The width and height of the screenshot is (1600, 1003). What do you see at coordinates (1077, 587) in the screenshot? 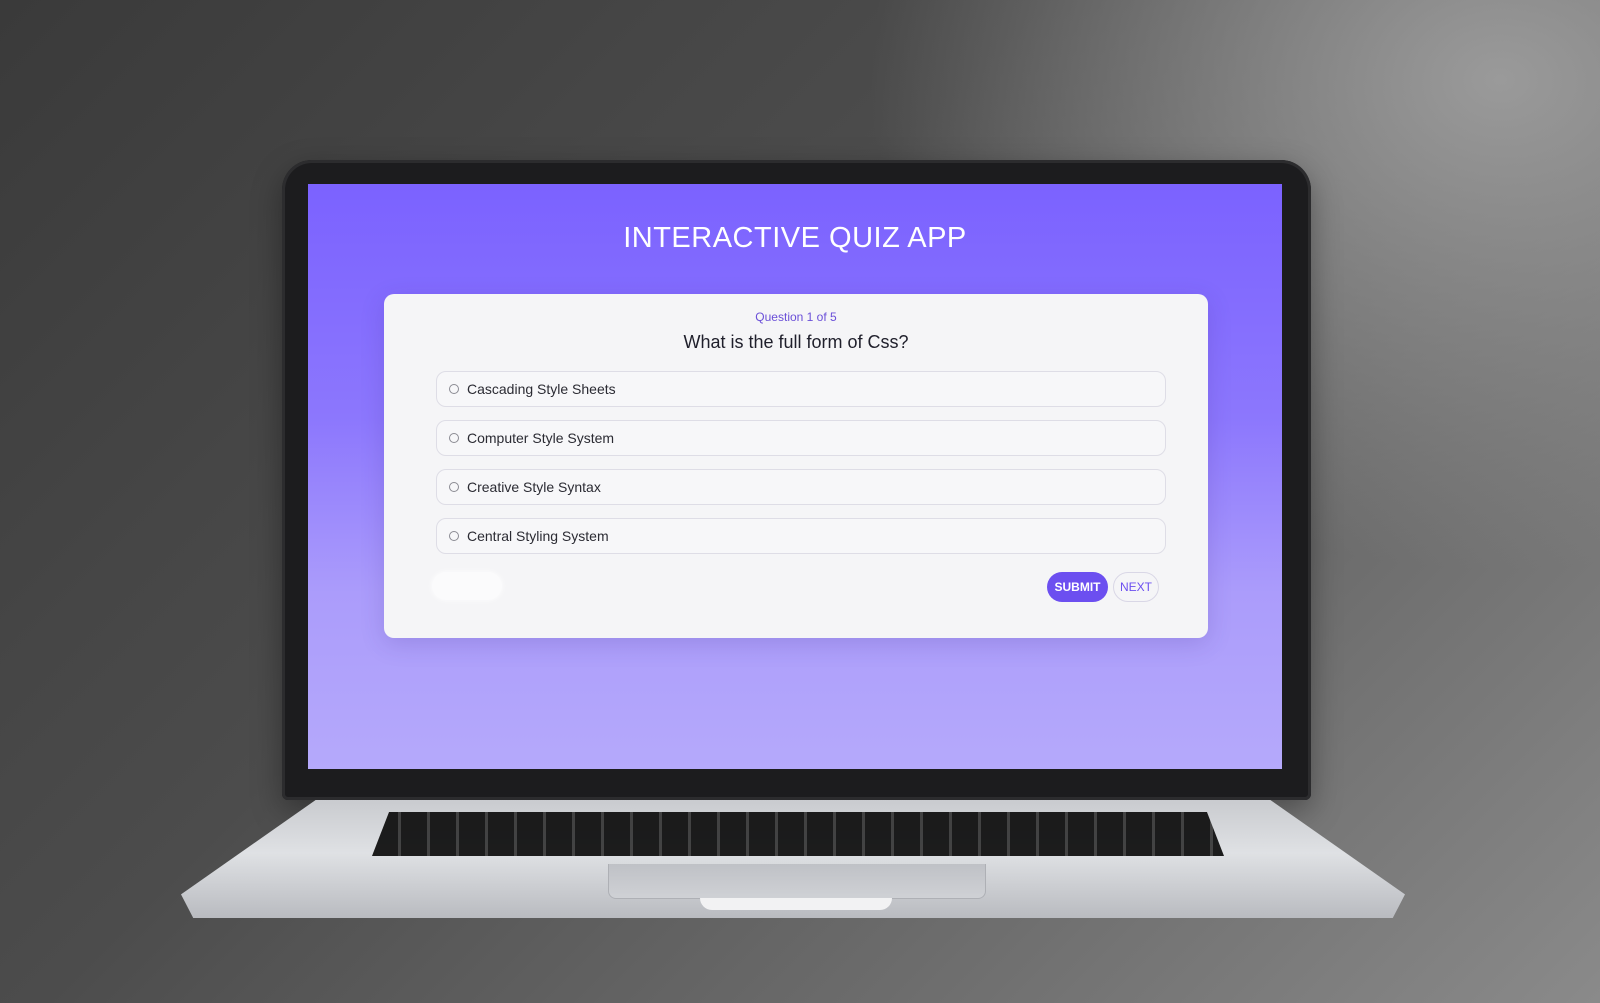
I see `submit-button: SUBMIT` at bounding box center [1077, 587].